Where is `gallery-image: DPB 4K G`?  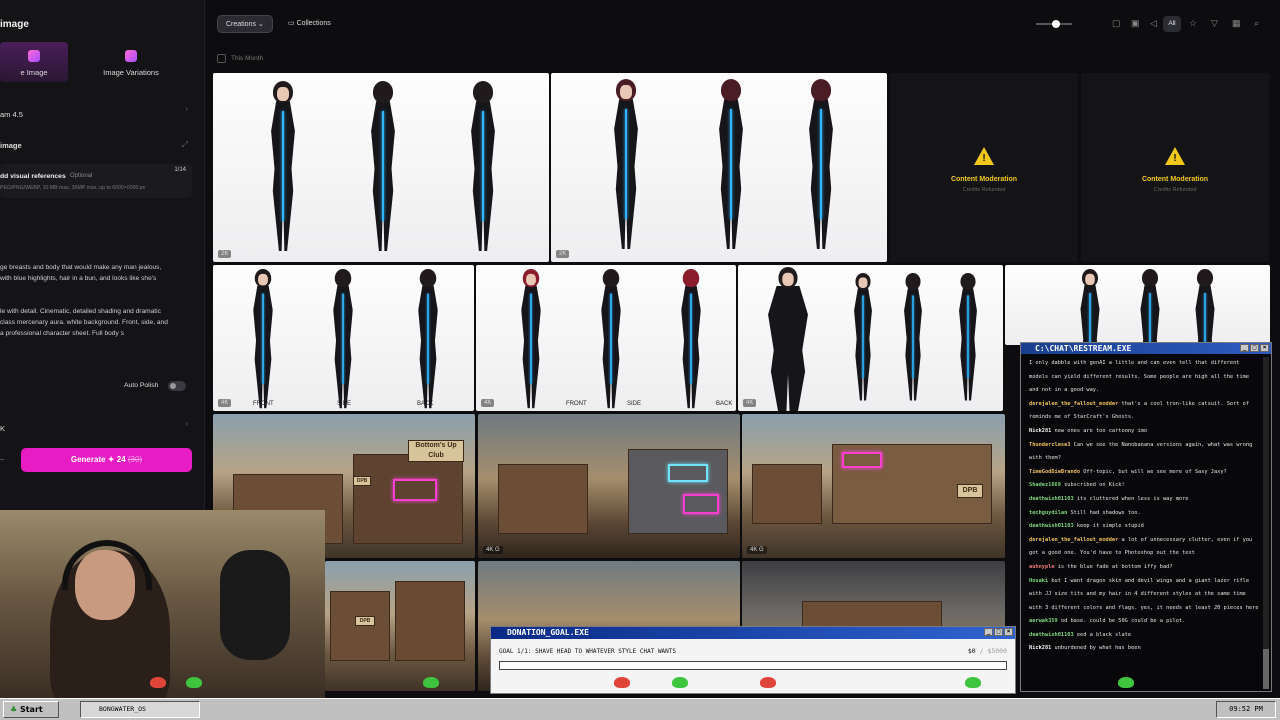 gallery-image: DPB 4K G is located at coordinates (873, 486).